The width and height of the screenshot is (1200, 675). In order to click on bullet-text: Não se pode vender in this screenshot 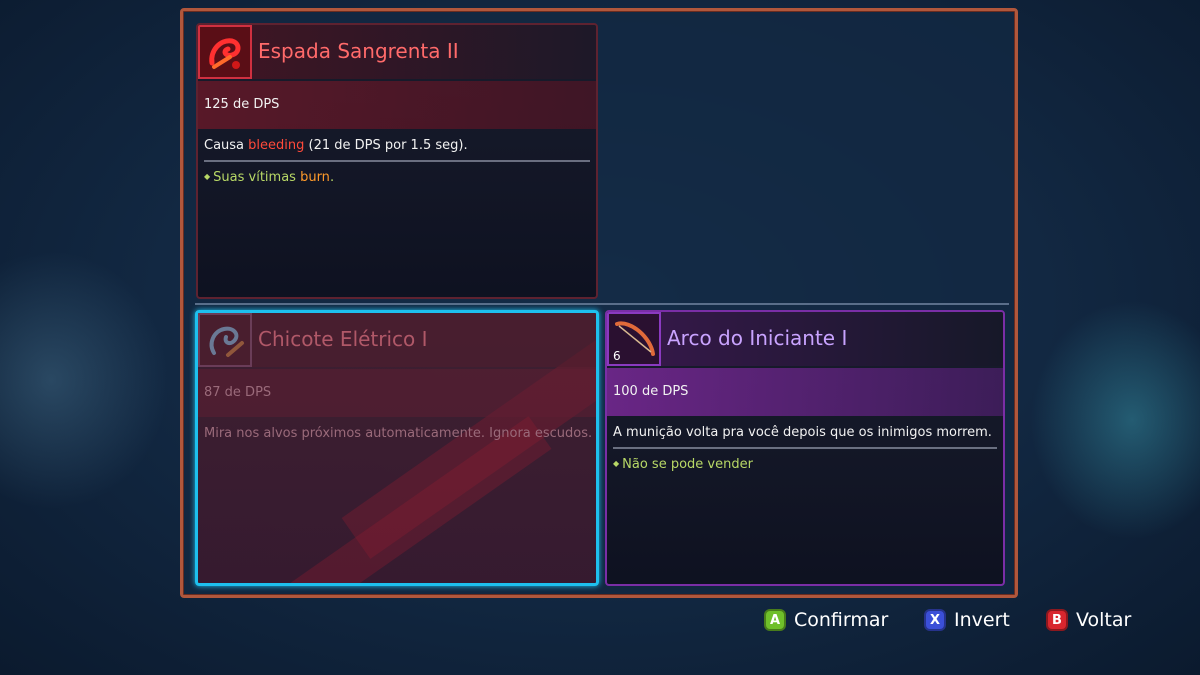, I will do `click(687, 464)`.